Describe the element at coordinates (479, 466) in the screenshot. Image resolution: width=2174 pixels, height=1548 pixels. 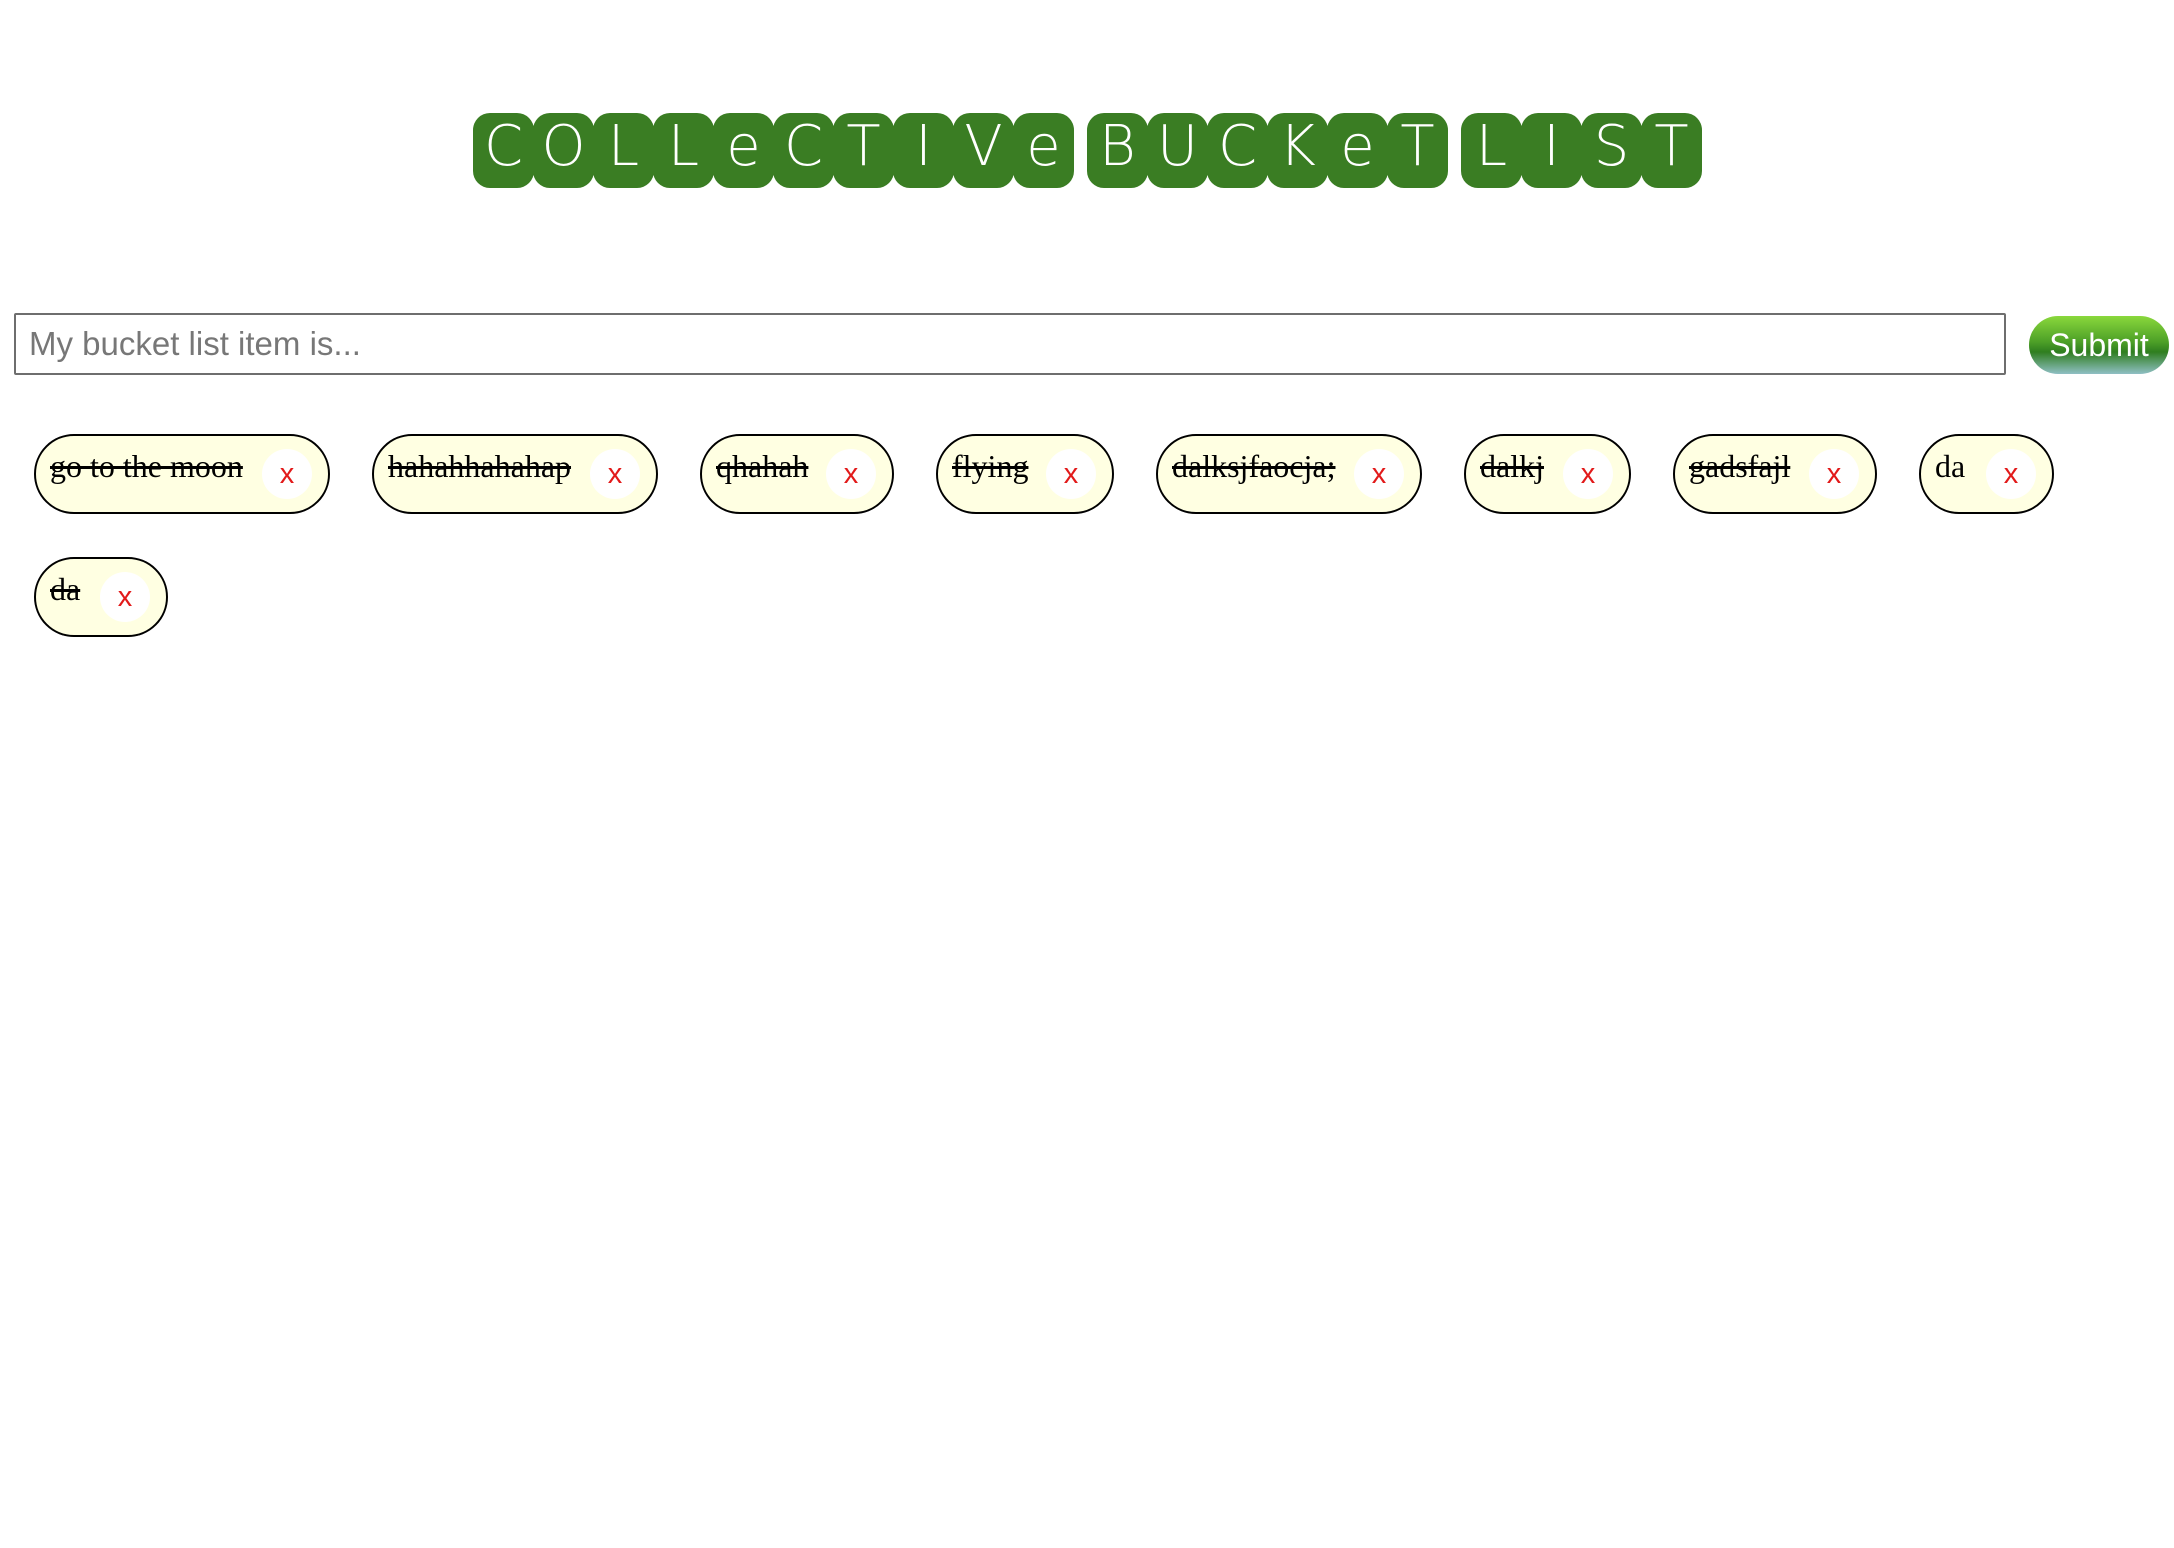
I see `bucket-item-text: hahahhahahap` at that location.